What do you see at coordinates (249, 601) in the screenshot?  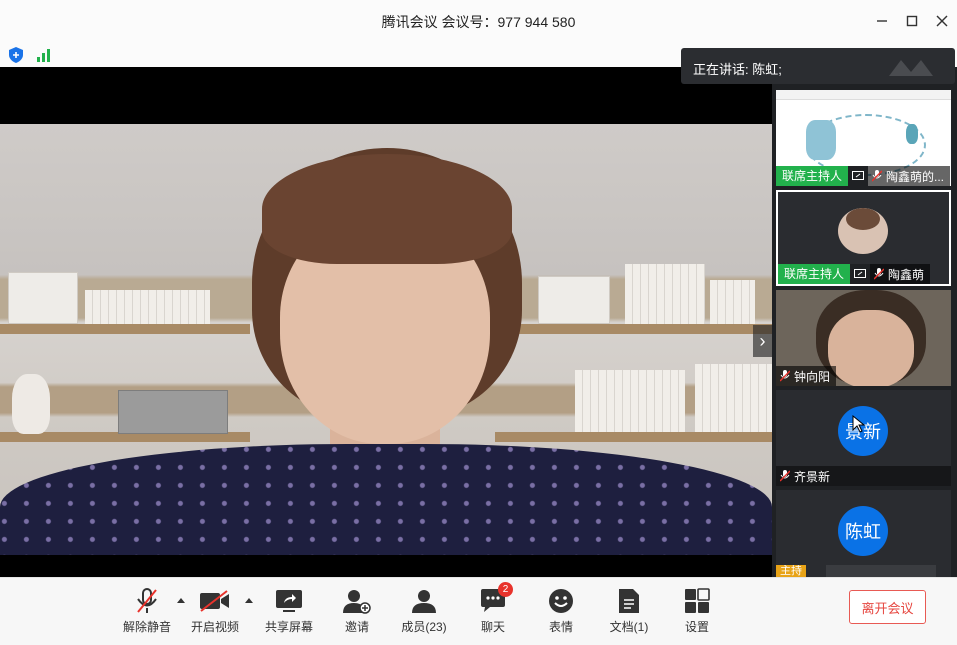 I see `chevron-up-icon` at bounding box center [249, 601].